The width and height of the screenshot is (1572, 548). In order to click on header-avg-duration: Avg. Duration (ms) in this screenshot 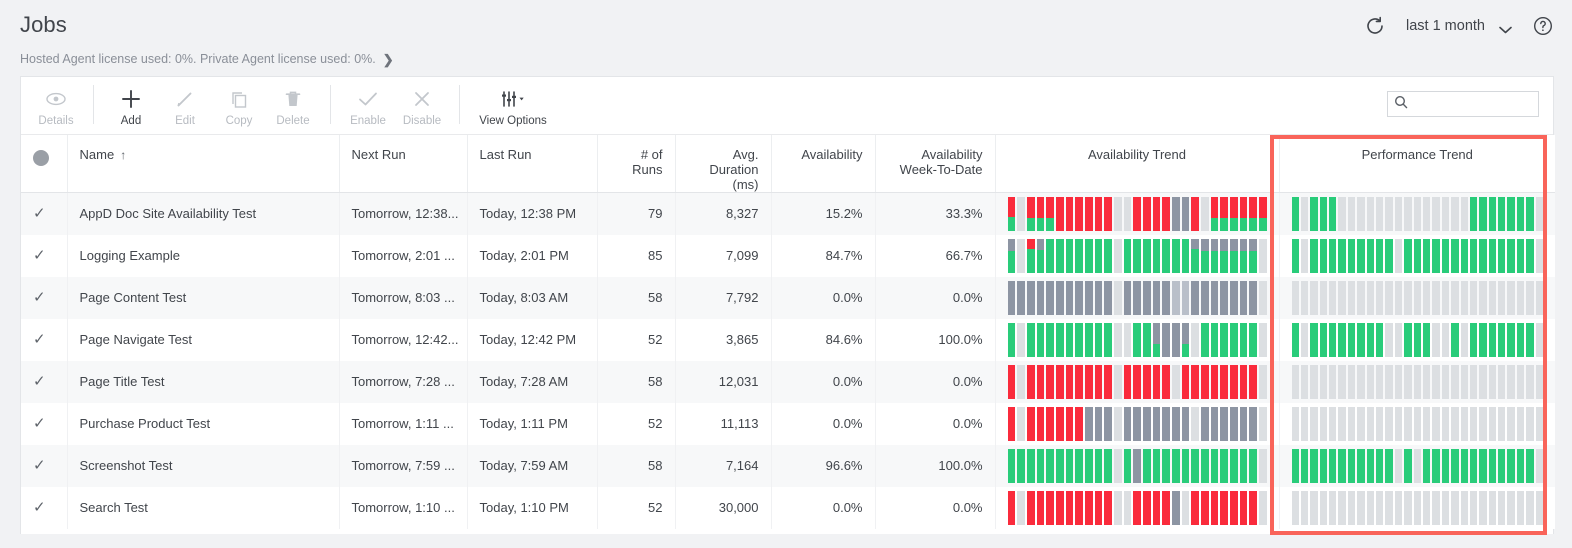, I will do `click(723, 164)`.